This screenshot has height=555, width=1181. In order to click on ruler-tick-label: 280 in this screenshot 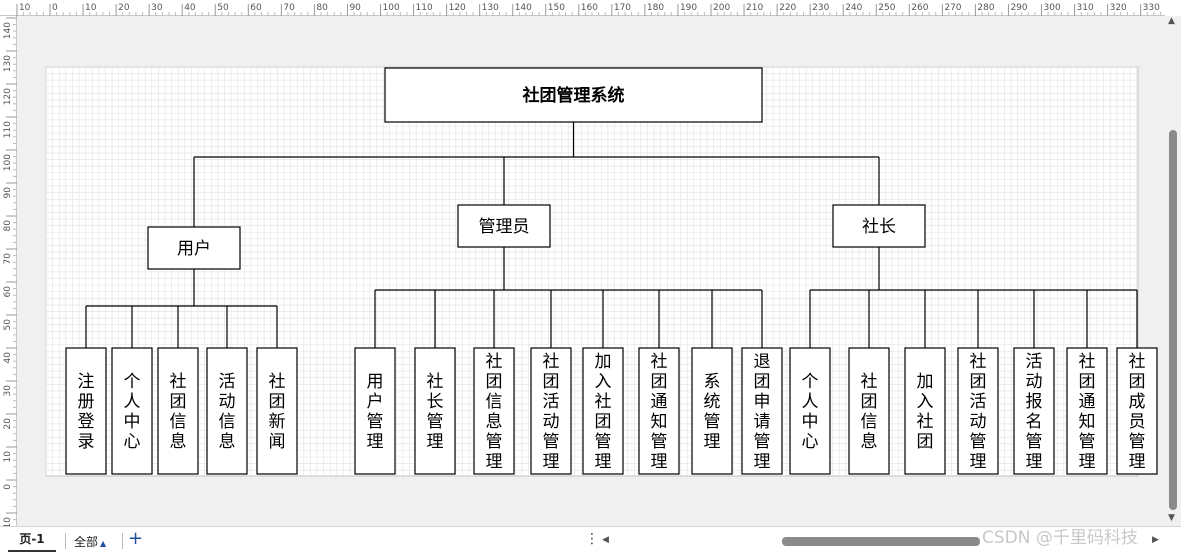, I will do `click(985, 8)`.